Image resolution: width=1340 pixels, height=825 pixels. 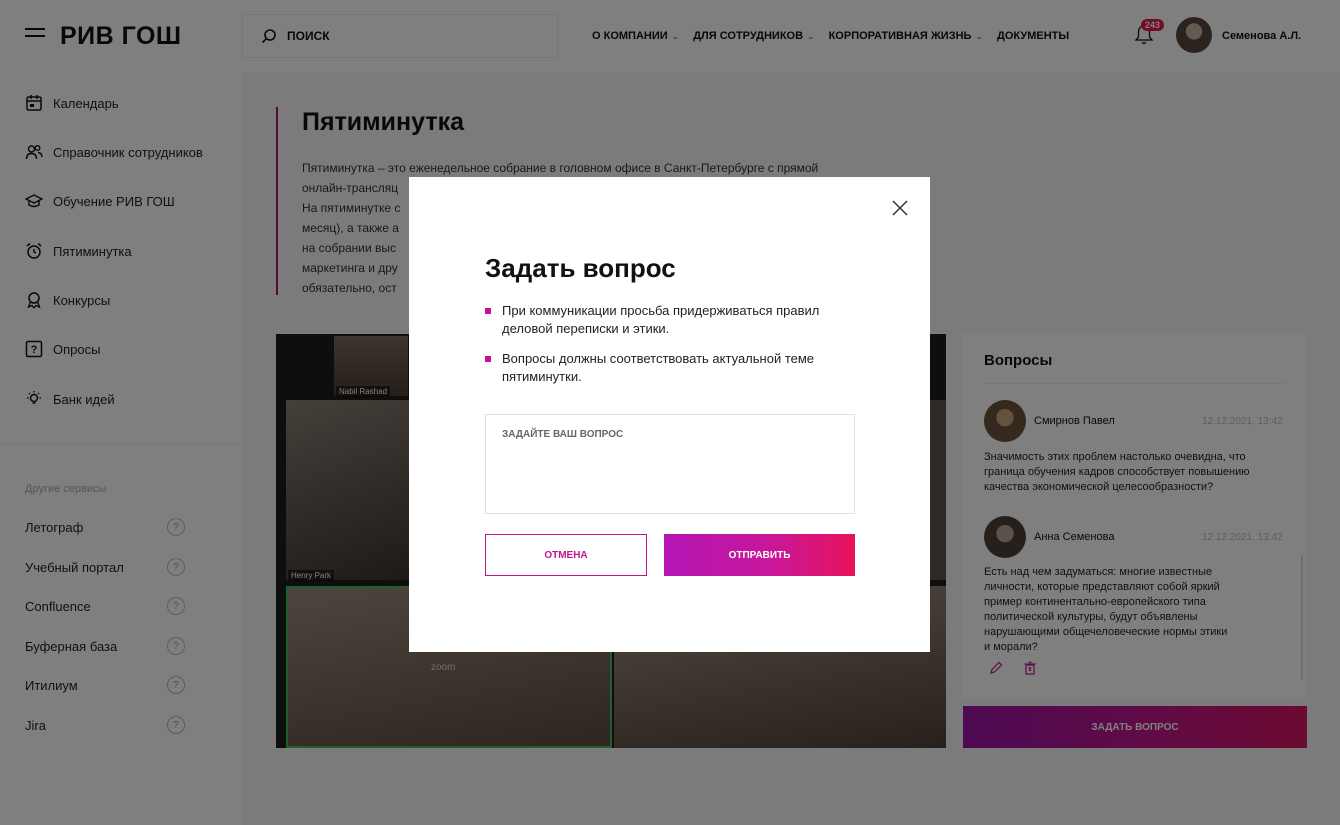 I want to click on question-placeholder: ЗАДАЙТЕ ВАШ ВОПРОС, so click(x=563, y=434).